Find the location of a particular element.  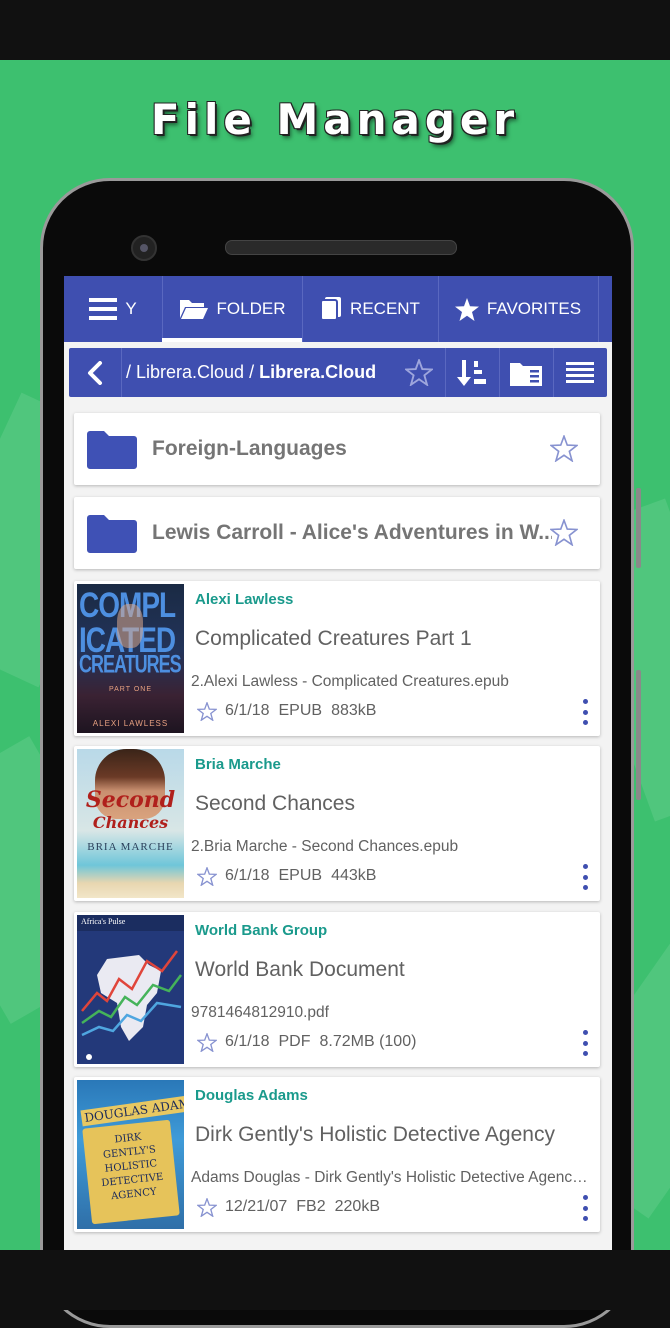

tab-bar: Y FOLDER RECENT FAVORITES is located at coordinates (338, 309).